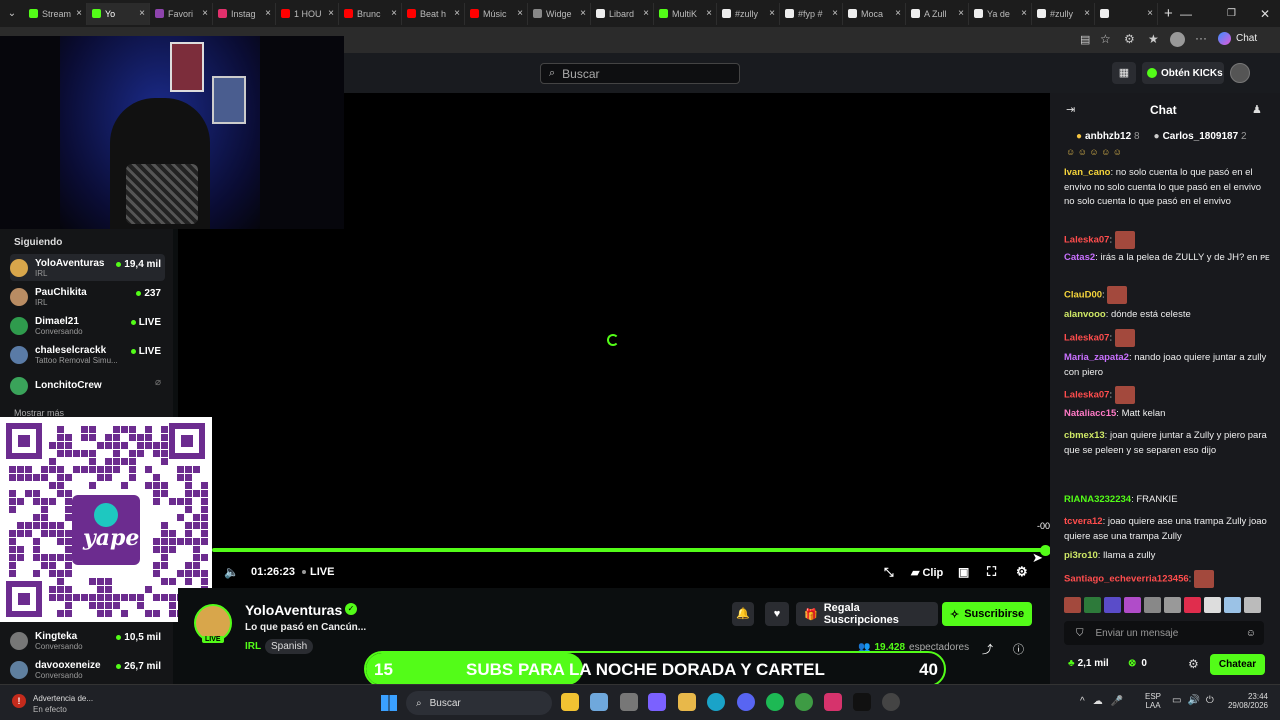  What do you see at coordinates (1200, 136) in the screenshot?
I see `top-gifter: ● Carlos_1809187 2` at bounding box center [1200, 136].